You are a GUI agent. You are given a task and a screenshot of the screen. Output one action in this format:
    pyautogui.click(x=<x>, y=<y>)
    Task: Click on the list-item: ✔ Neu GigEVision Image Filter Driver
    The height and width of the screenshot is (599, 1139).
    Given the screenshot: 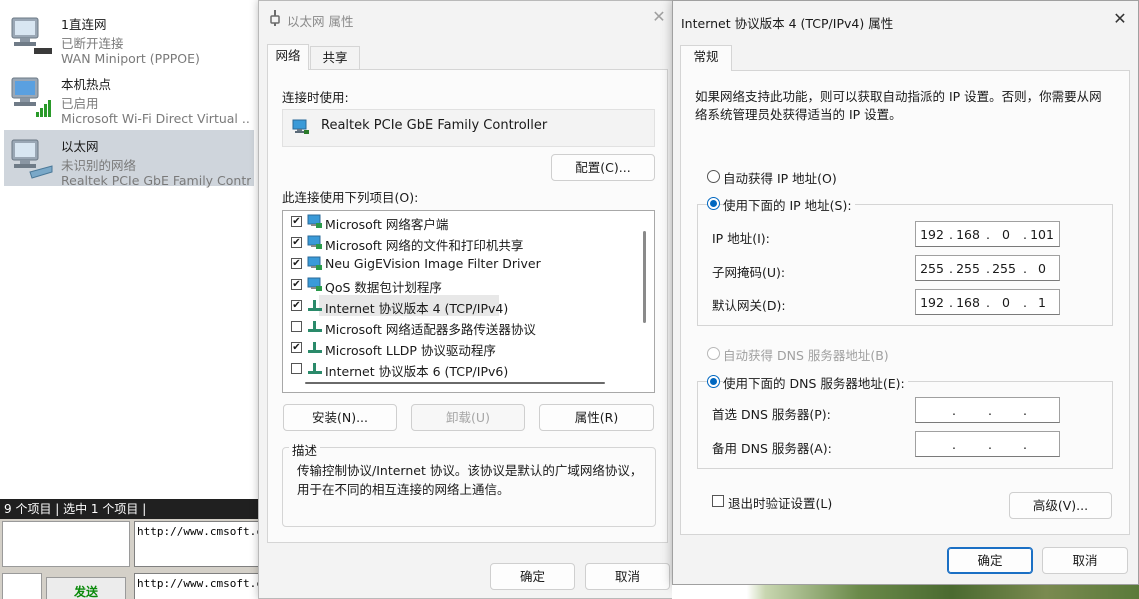 What is the action you would take?
    pyautogui.click(x=460, y=263)
    